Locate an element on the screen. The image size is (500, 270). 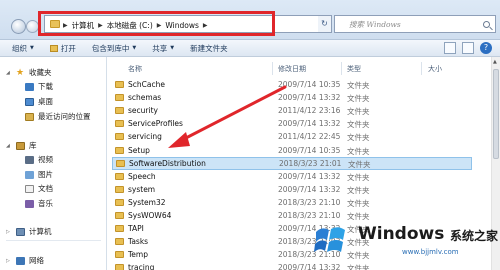
toolbar-right: ? is located at coordinates (468, 48).